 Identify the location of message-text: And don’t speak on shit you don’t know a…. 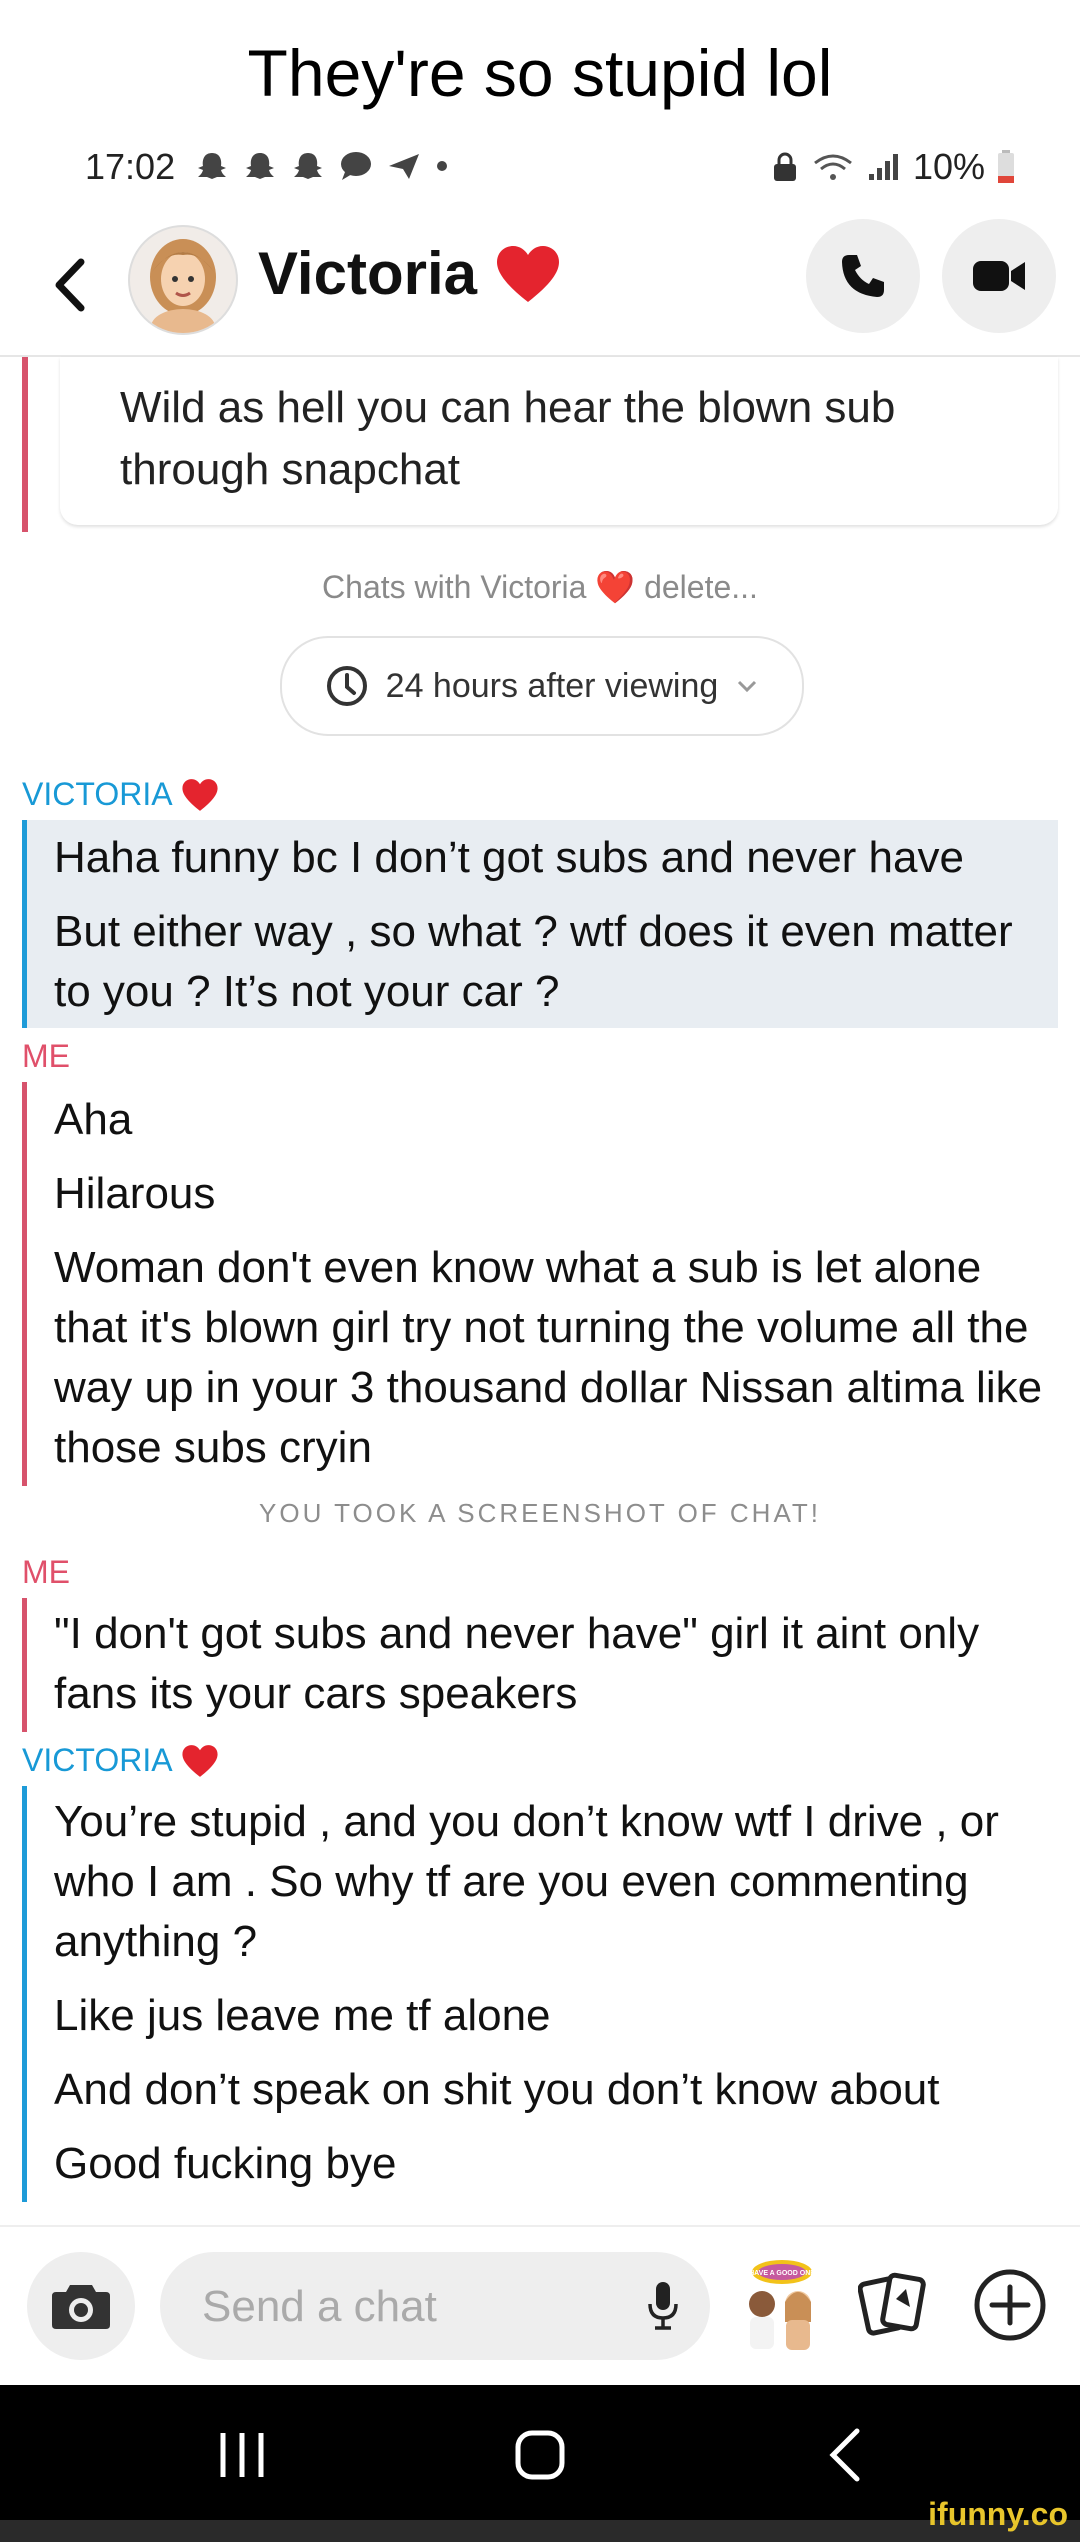
(556, 2090).